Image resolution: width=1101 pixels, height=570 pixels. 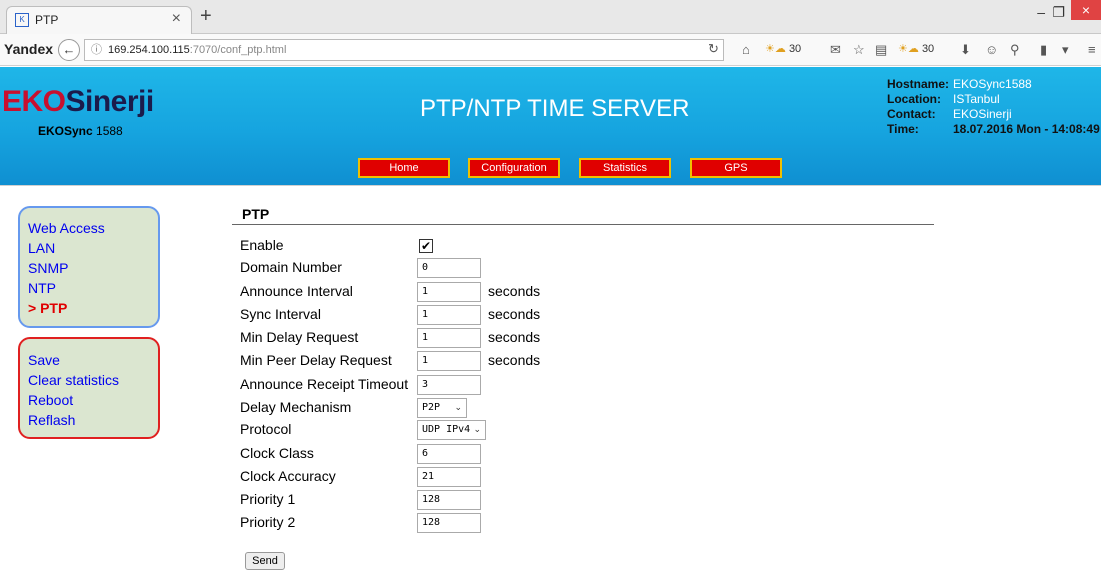 I want to click on weather-widget: ☀☁ 30, so click(x=783, y=48).